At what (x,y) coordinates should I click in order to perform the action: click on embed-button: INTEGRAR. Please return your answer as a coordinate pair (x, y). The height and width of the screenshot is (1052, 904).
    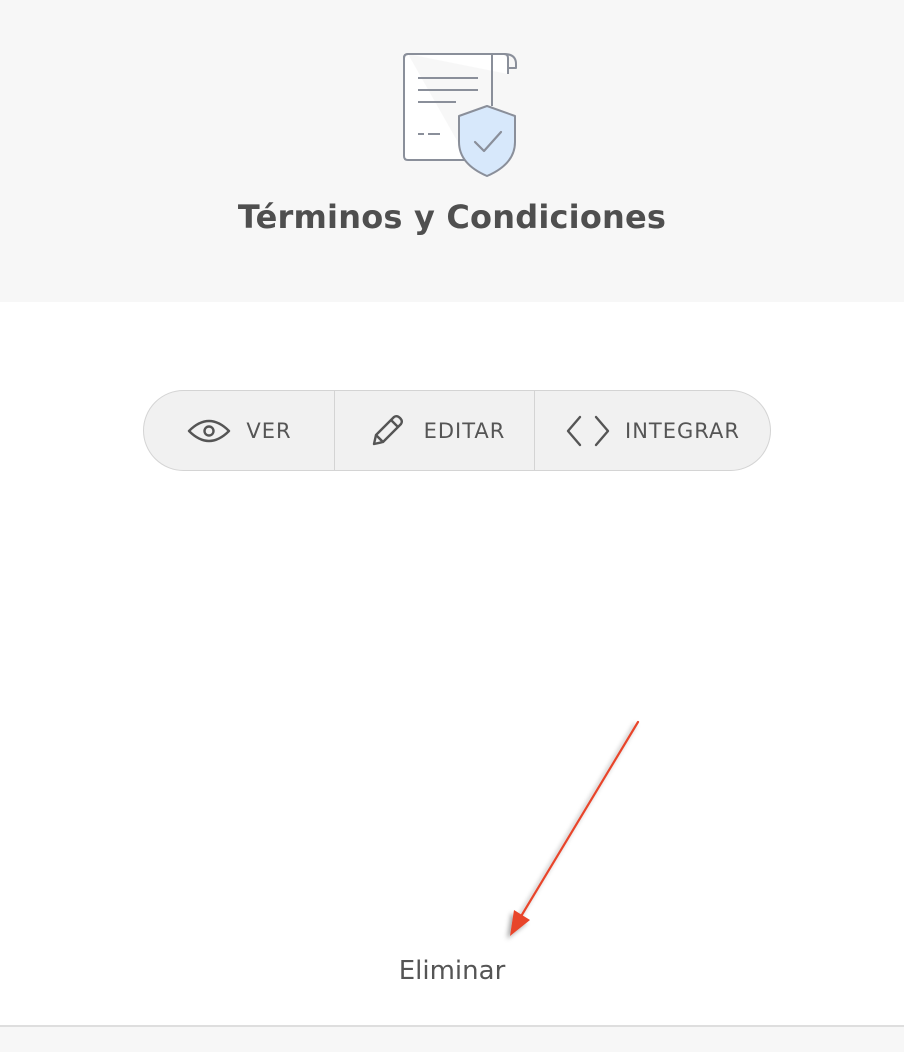
    Looking at the image, I should click on (652, 430).